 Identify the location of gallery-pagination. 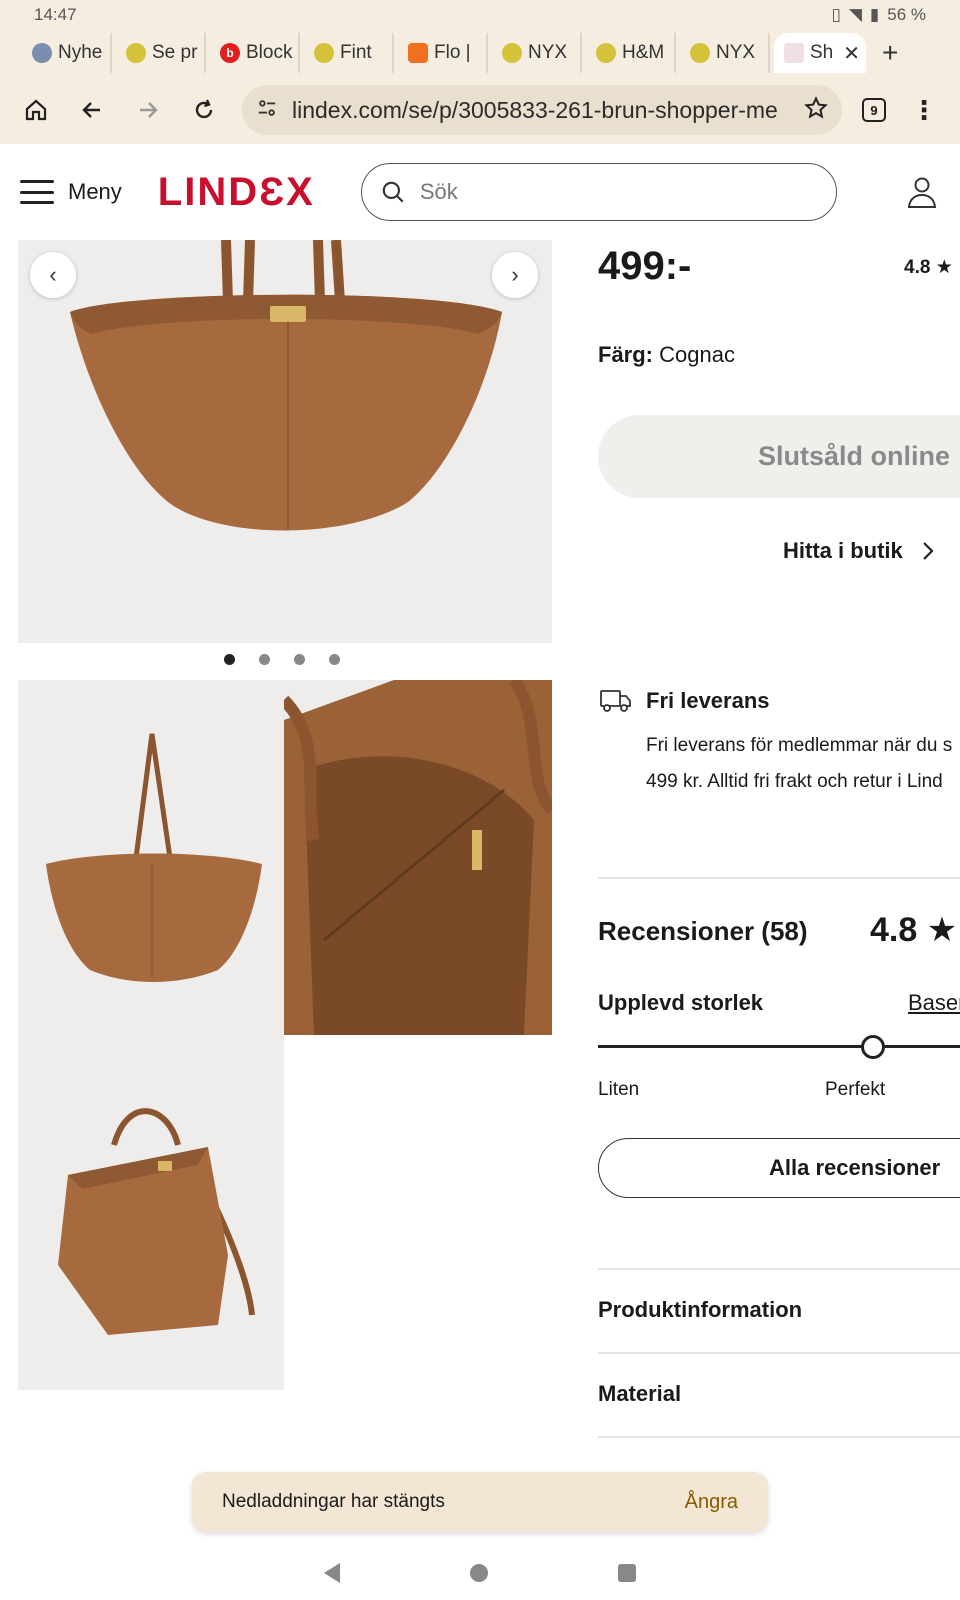
(282, 659).